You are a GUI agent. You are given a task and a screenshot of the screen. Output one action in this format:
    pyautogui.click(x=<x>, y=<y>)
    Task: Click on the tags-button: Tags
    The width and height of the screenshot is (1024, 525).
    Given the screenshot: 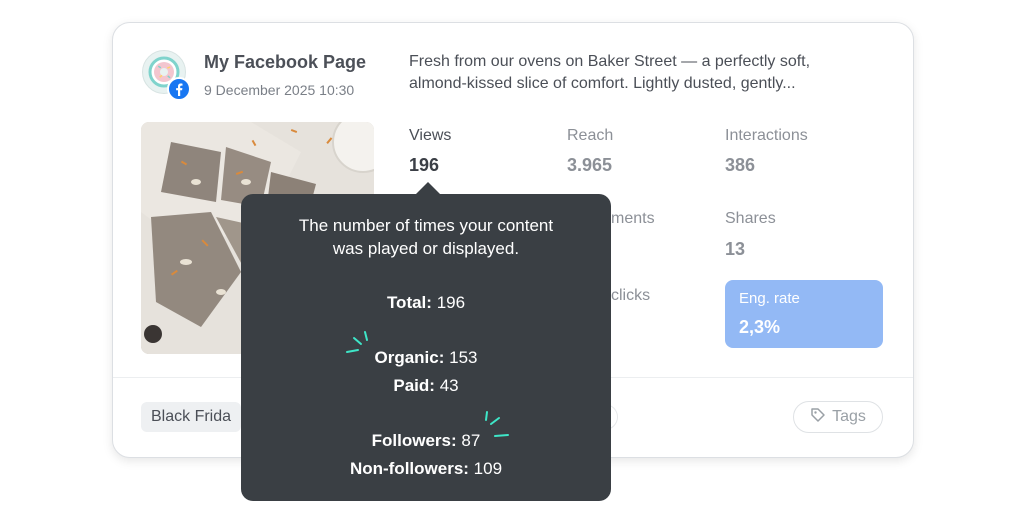 What is the action you would take?
    pyautogui.click(x=838, y=417)
    